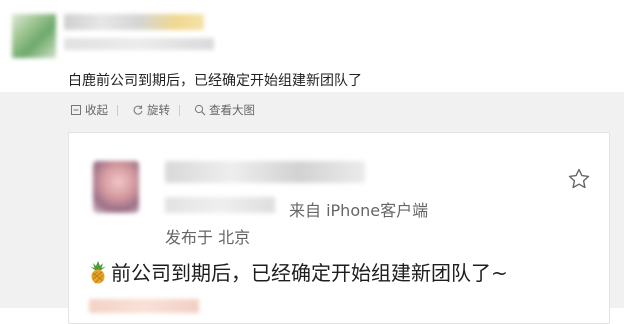 This screenshot has height=324, width=624. Describe the element at coordinates (359, 210) in the screenshot. I see `post-source: 来自 iPhone客户端` at that location.